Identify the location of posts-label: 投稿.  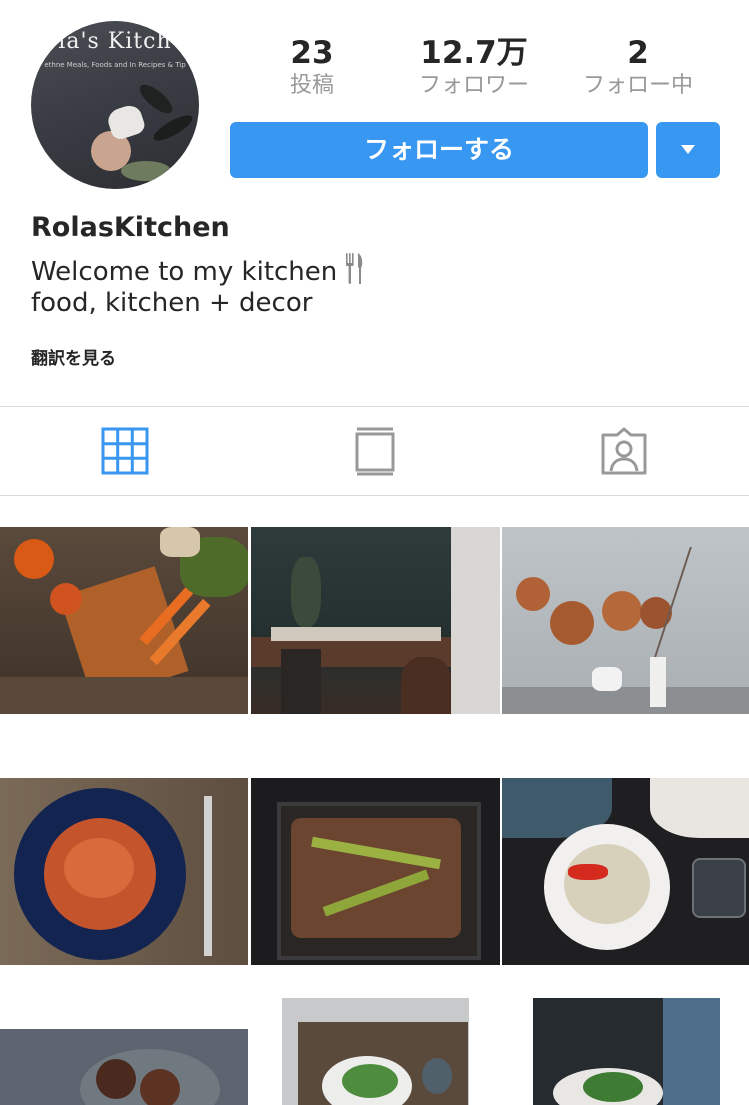
(311, 85).